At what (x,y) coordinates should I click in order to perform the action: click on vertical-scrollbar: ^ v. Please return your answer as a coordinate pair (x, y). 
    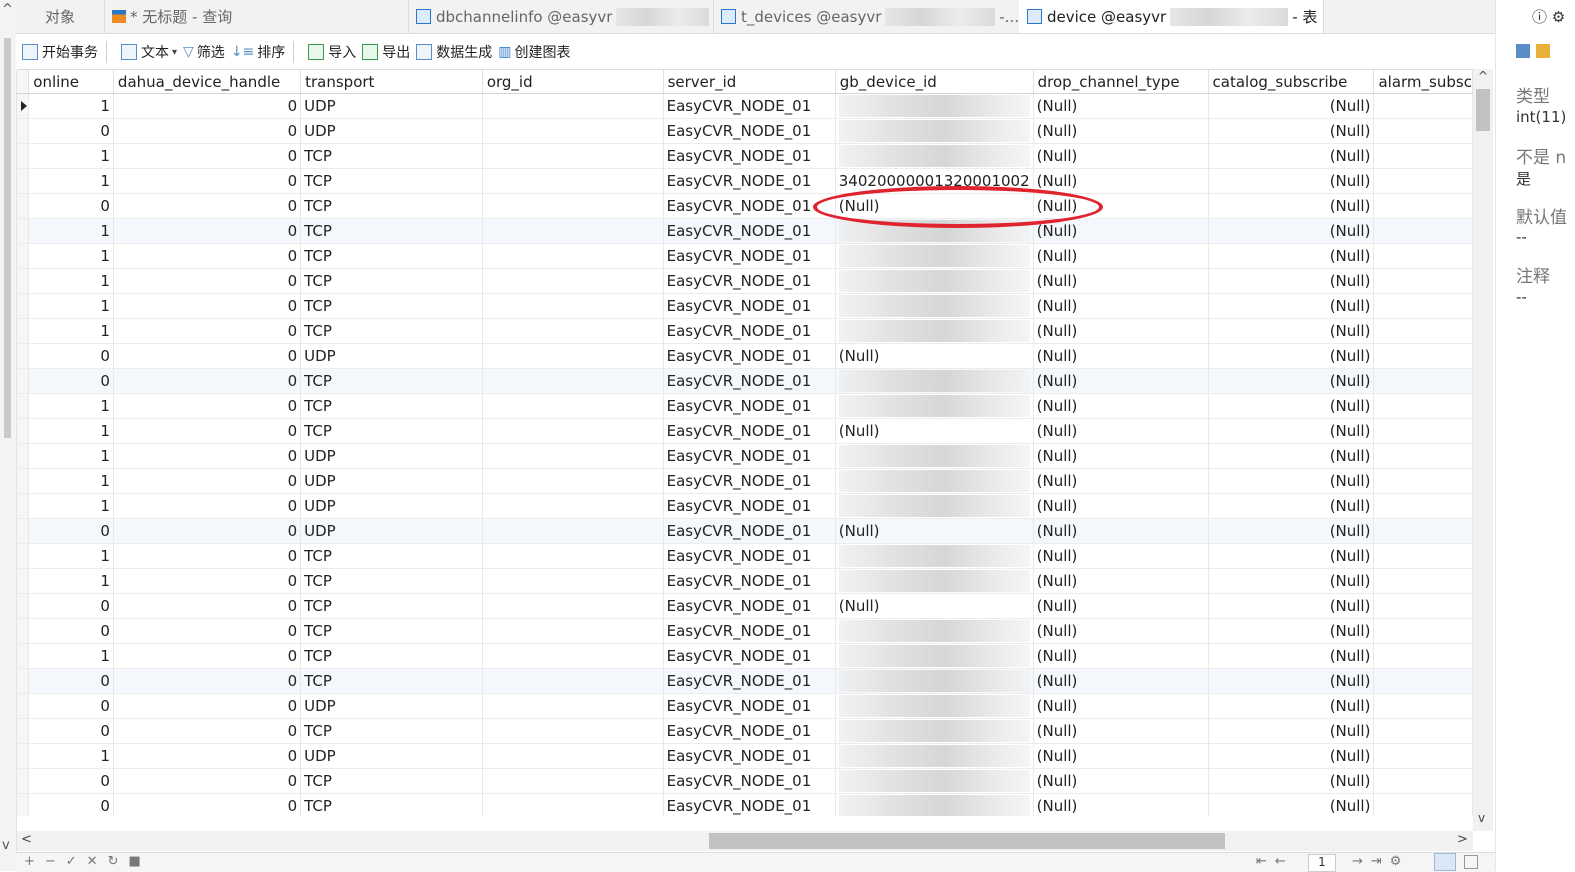
    Looking at the image, I should click on (1483, 450).